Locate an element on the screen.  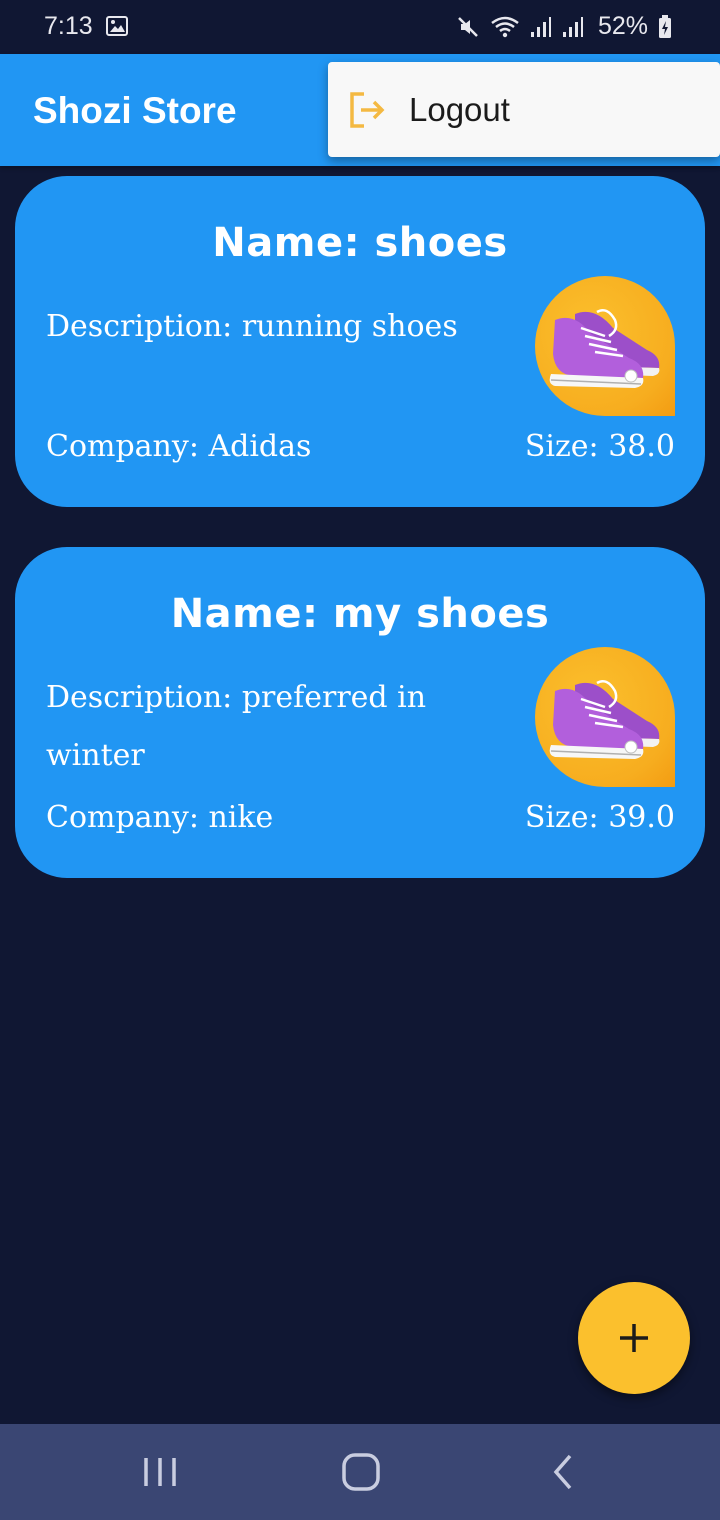
system-navigation-bar is located at coordinates (360, 1472).